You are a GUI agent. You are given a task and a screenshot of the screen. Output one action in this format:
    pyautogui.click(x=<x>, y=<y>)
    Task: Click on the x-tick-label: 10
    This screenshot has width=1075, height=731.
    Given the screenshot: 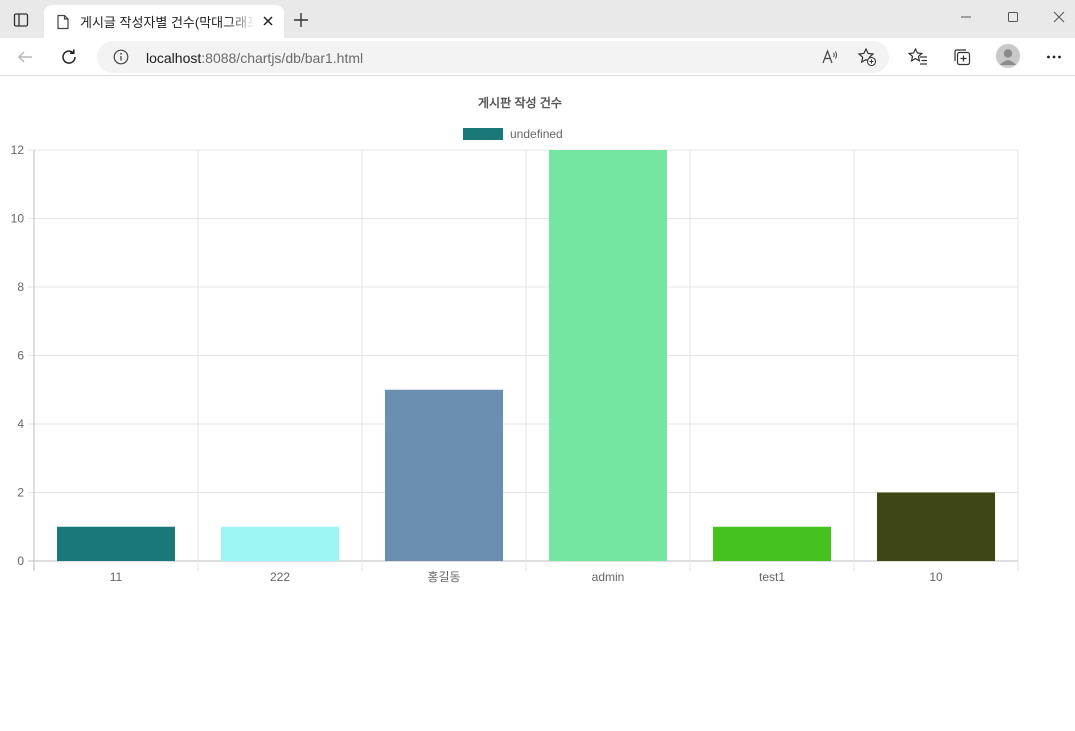 What is the action you would take?
    pyautogui.click(x=936, y=577)
    